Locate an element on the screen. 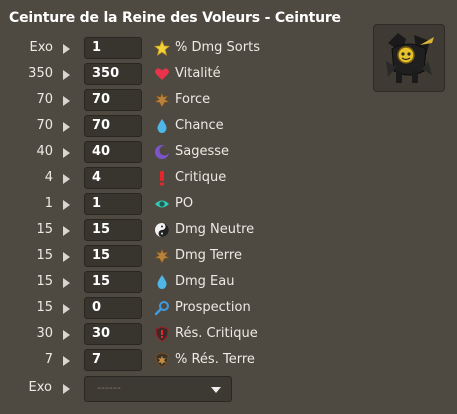  chevron-down-icon is located at coordinates (216, 390).